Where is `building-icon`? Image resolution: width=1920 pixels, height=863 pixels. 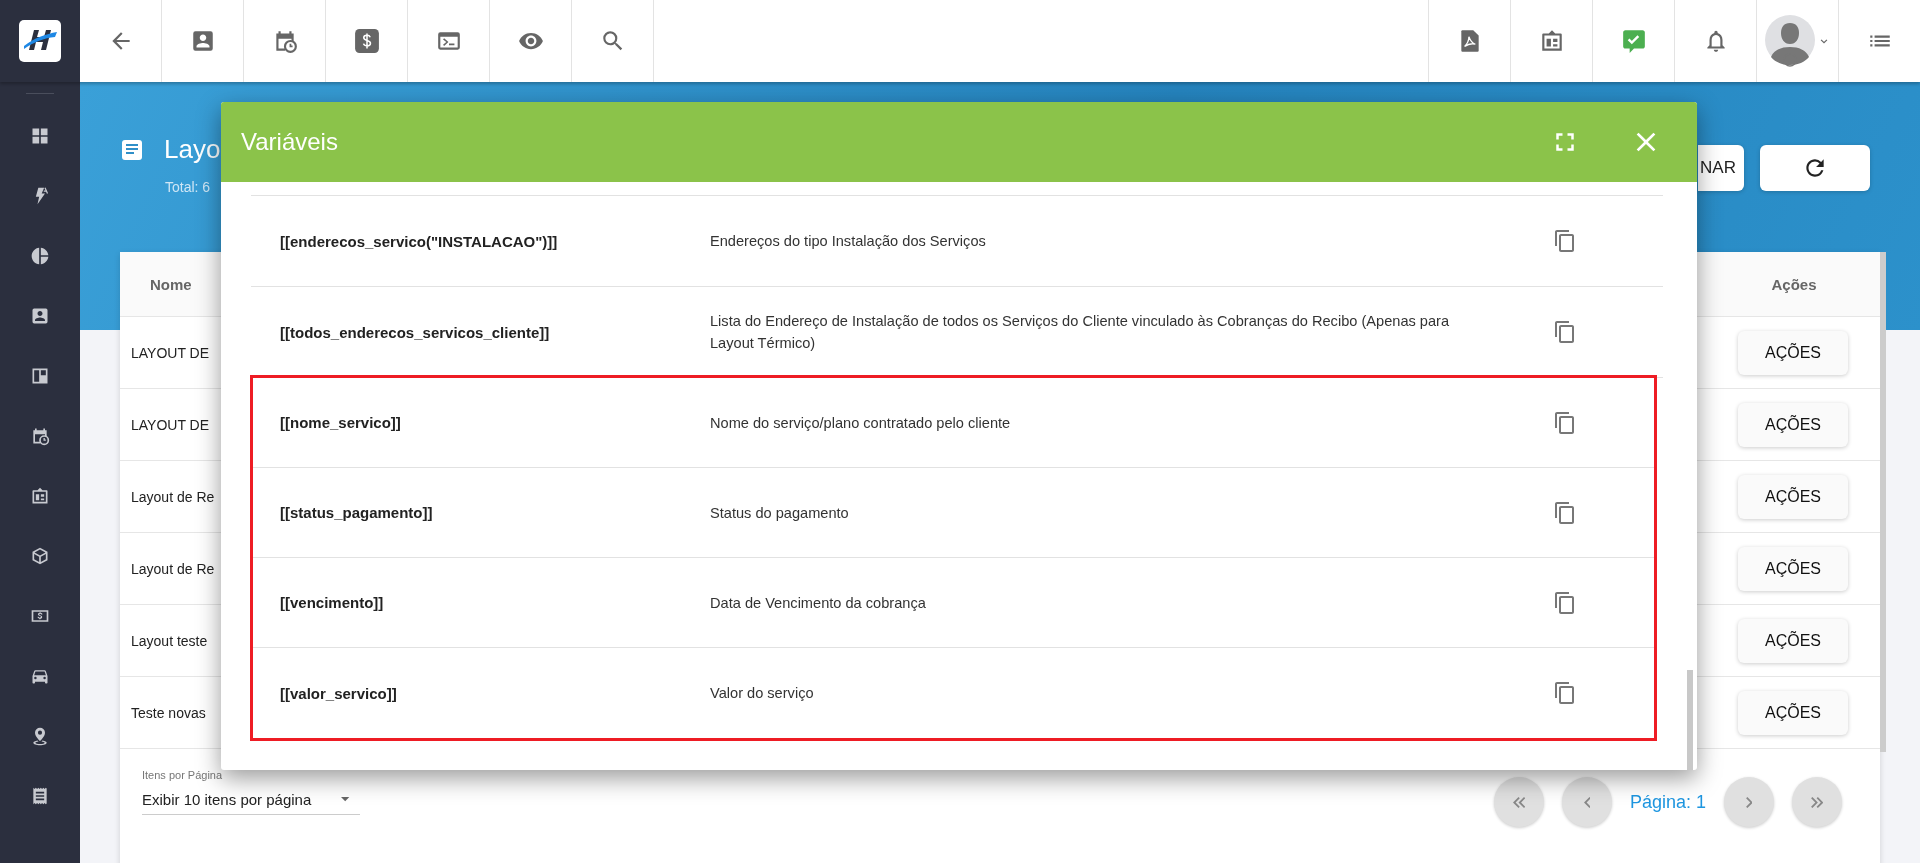
building-icon is located at coordinates (40, 496).